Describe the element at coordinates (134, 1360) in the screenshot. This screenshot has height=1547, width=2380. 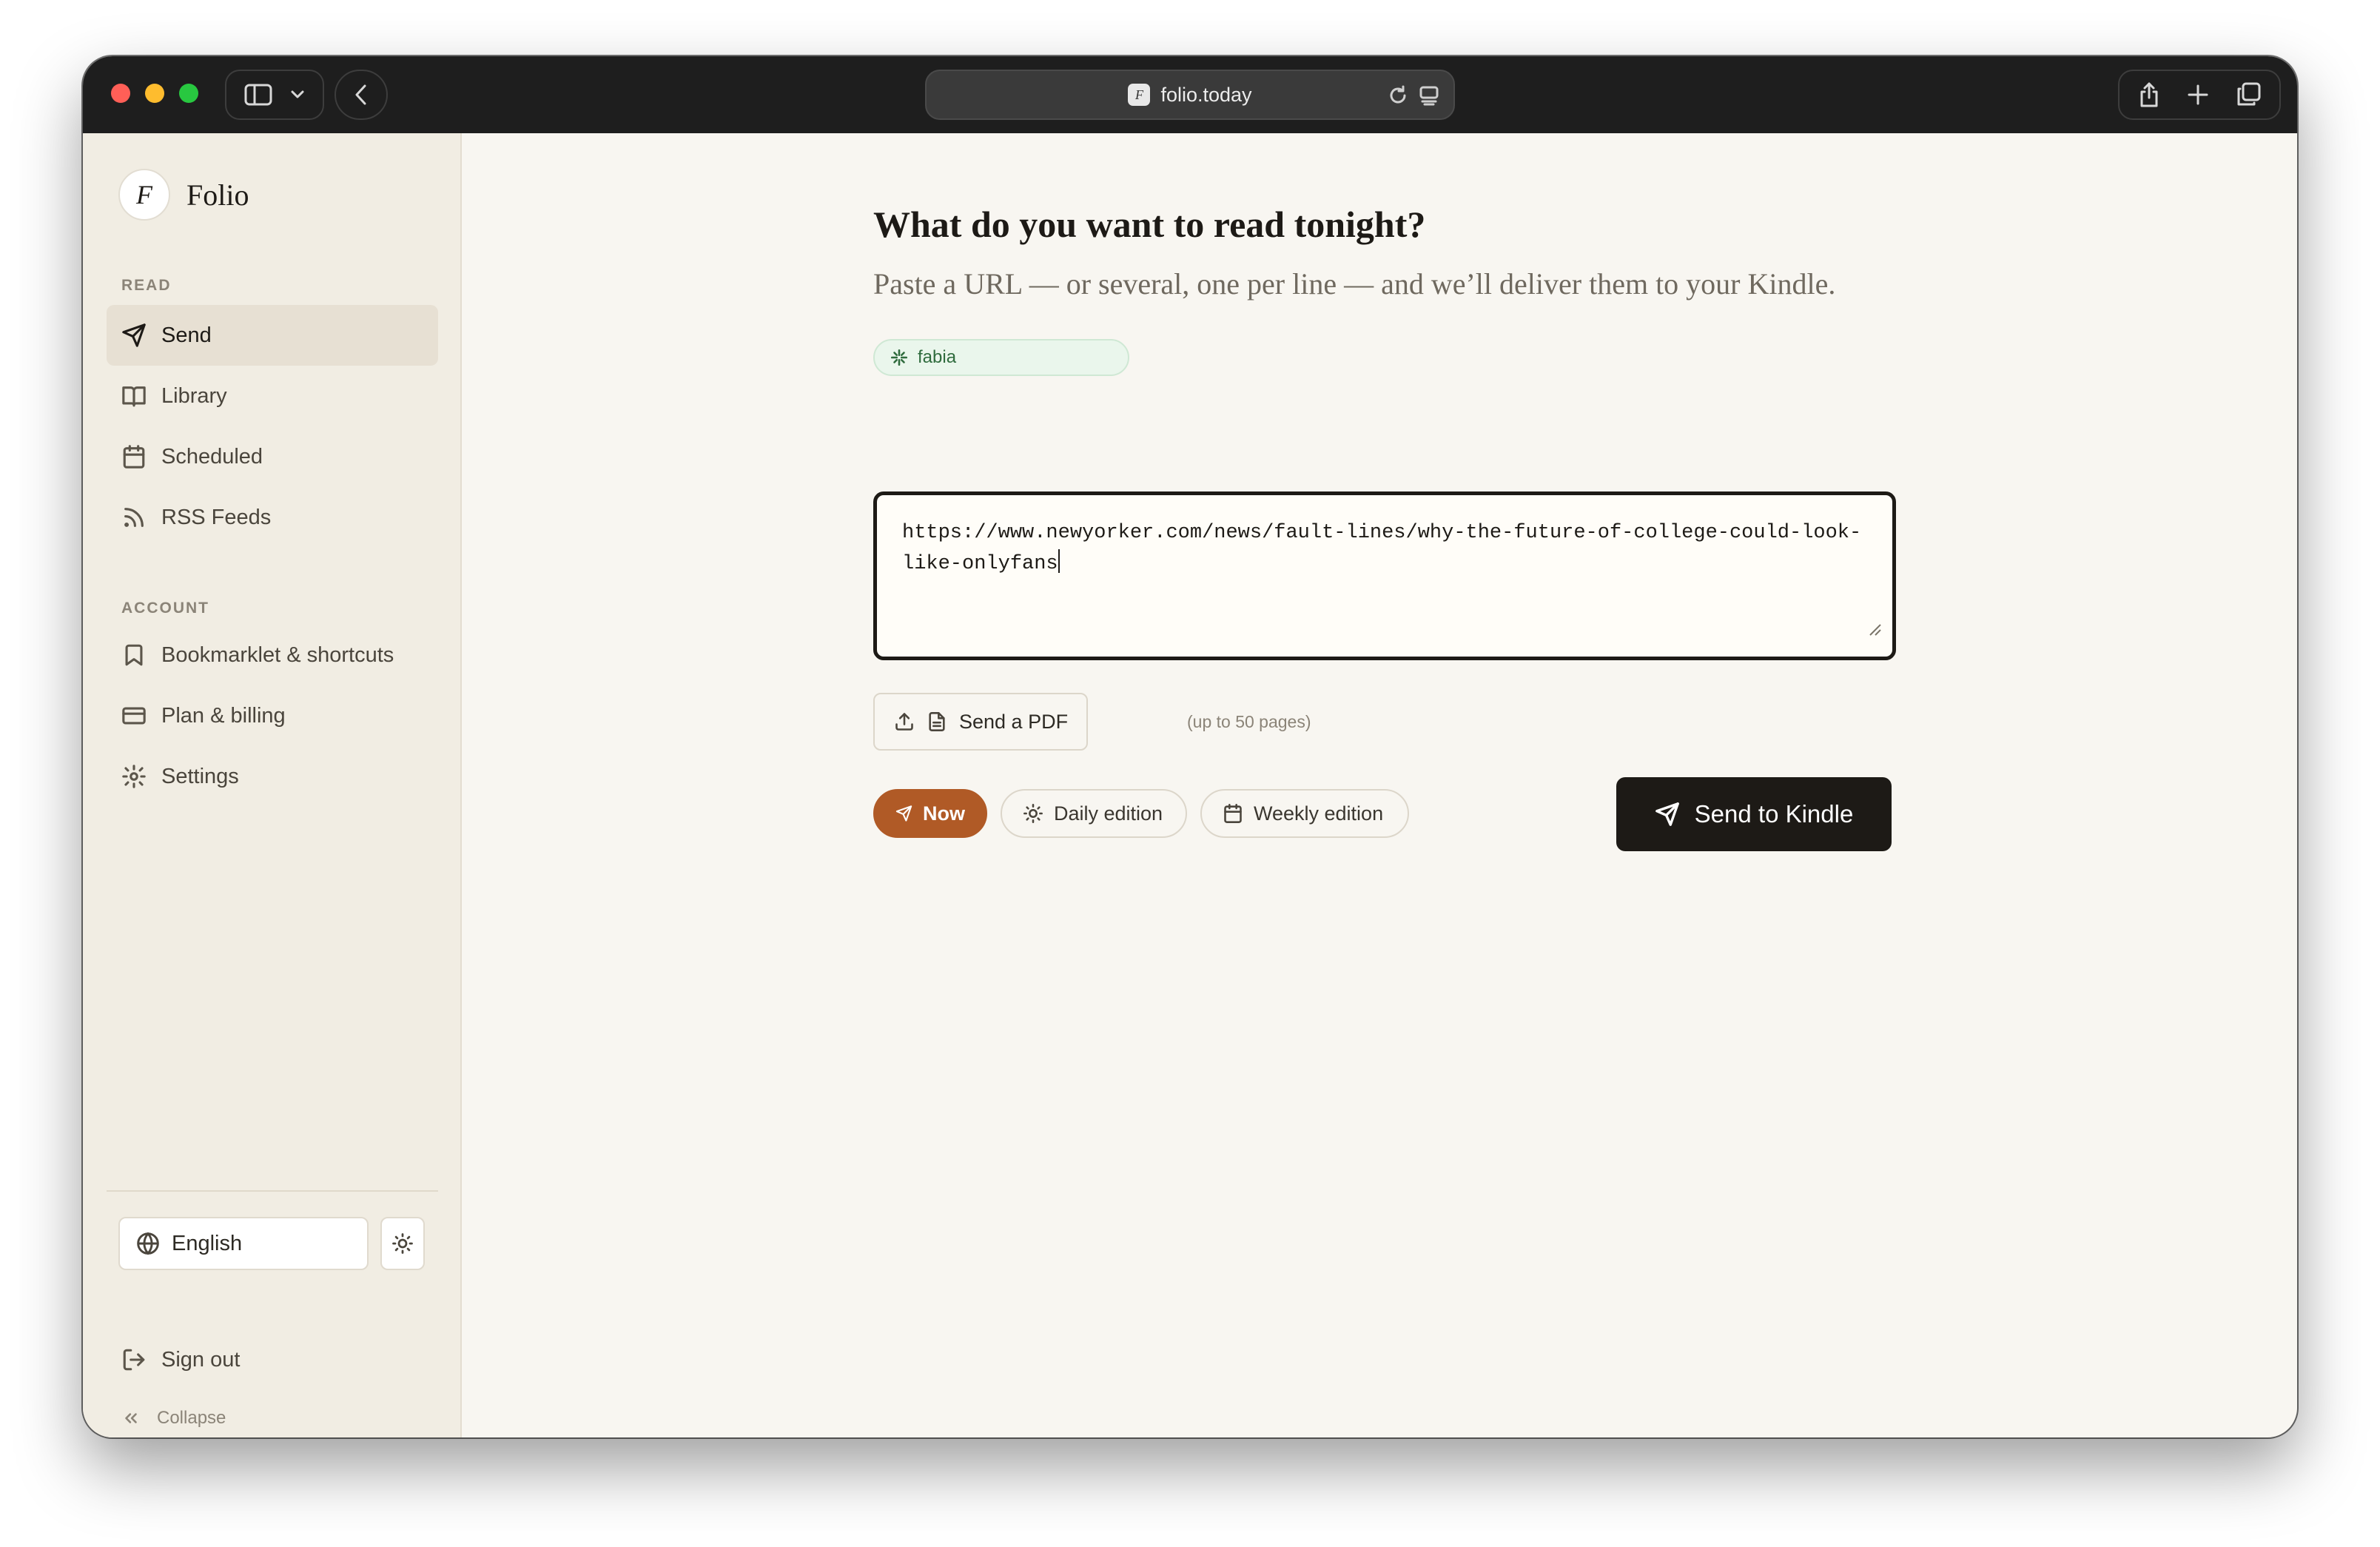
I see `log-out-icon` at that location.